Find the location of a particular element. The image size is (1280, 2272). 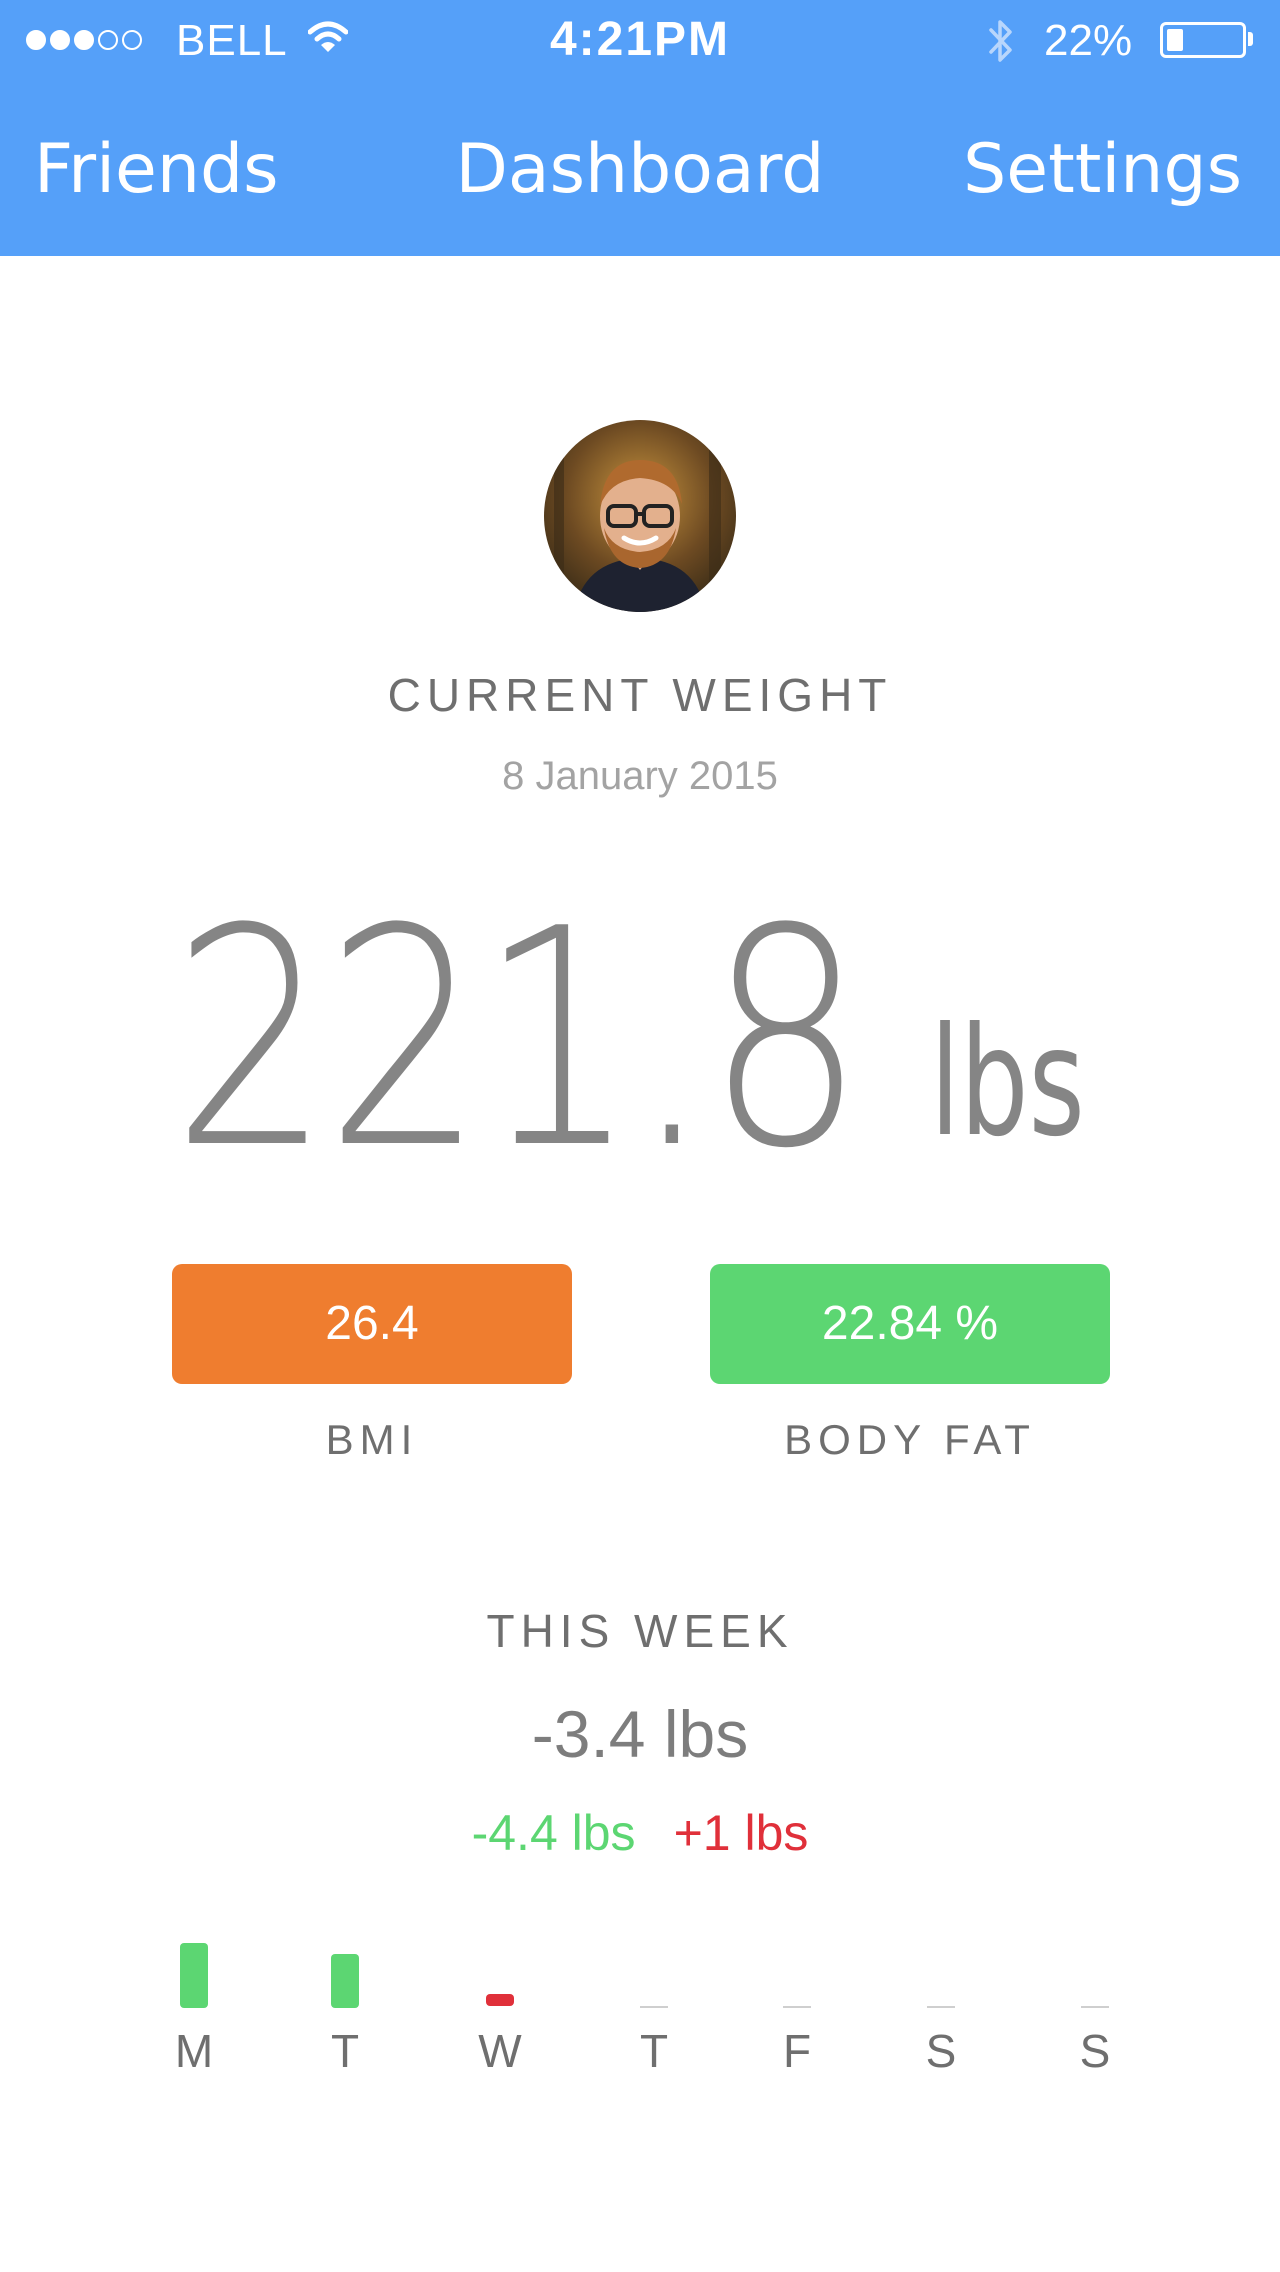

day-column: W is located at coordinates (500, 2010).